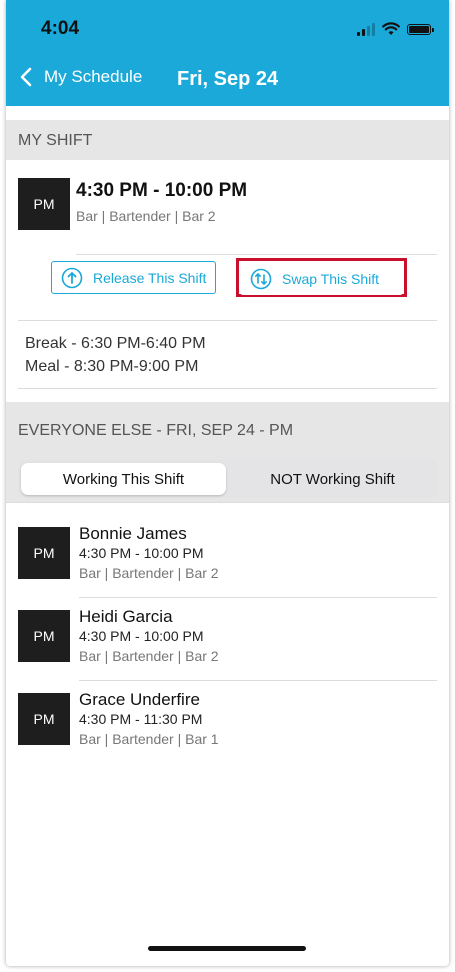  I want to click on back-button: My Schedule, so click(79, 77).